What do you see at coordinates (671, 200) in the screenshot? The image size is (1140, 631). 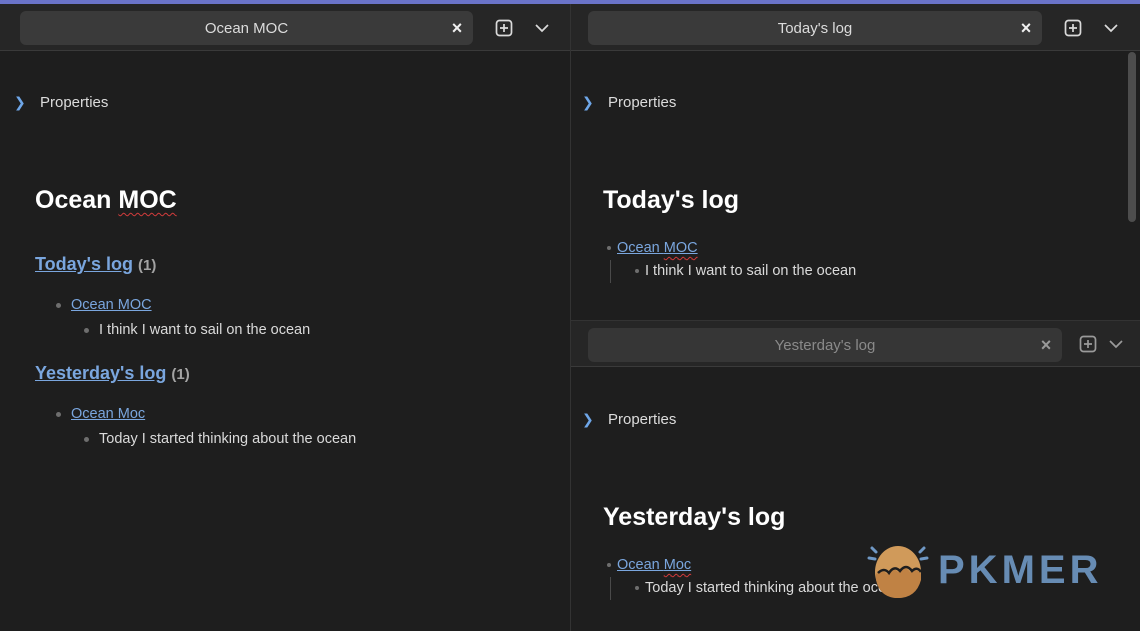 I see `page-title: Today's log` at bounding box center [671, 200].